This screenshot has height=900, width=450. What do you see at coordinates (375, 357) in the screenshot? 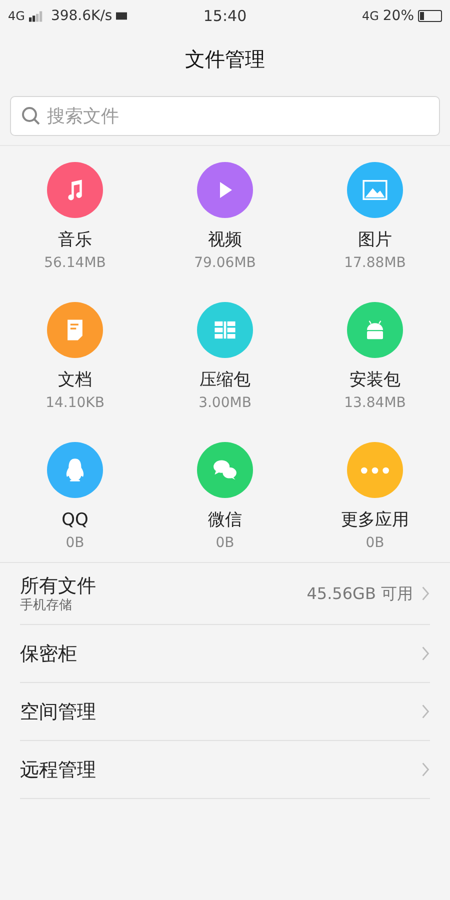
I see `category-item: 安装包 13.84MB` at bounding box center [375, 357].